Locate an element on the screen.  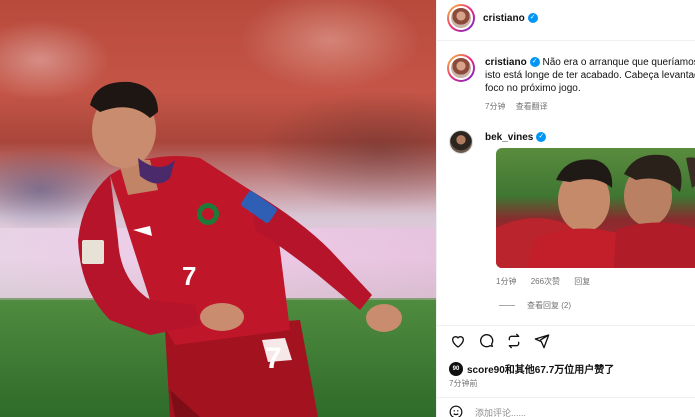
replies-line is located at coordinates (507, 305).